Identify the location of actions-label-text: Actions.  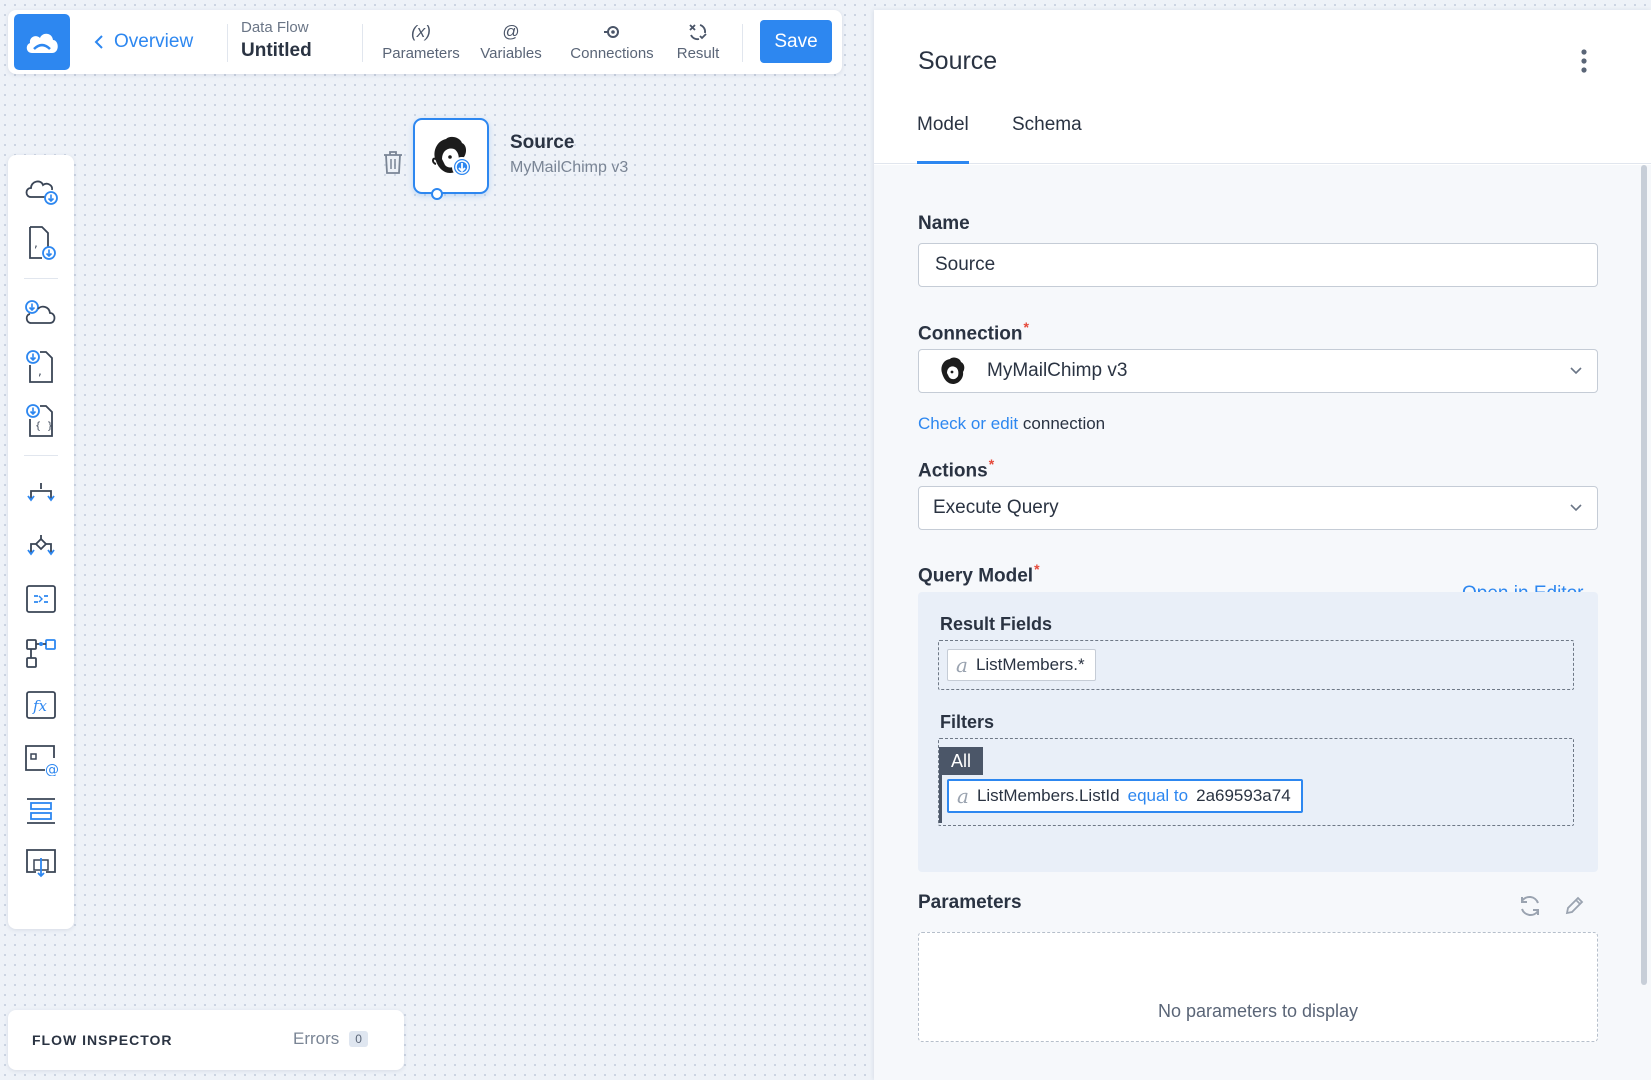
(953, 471).